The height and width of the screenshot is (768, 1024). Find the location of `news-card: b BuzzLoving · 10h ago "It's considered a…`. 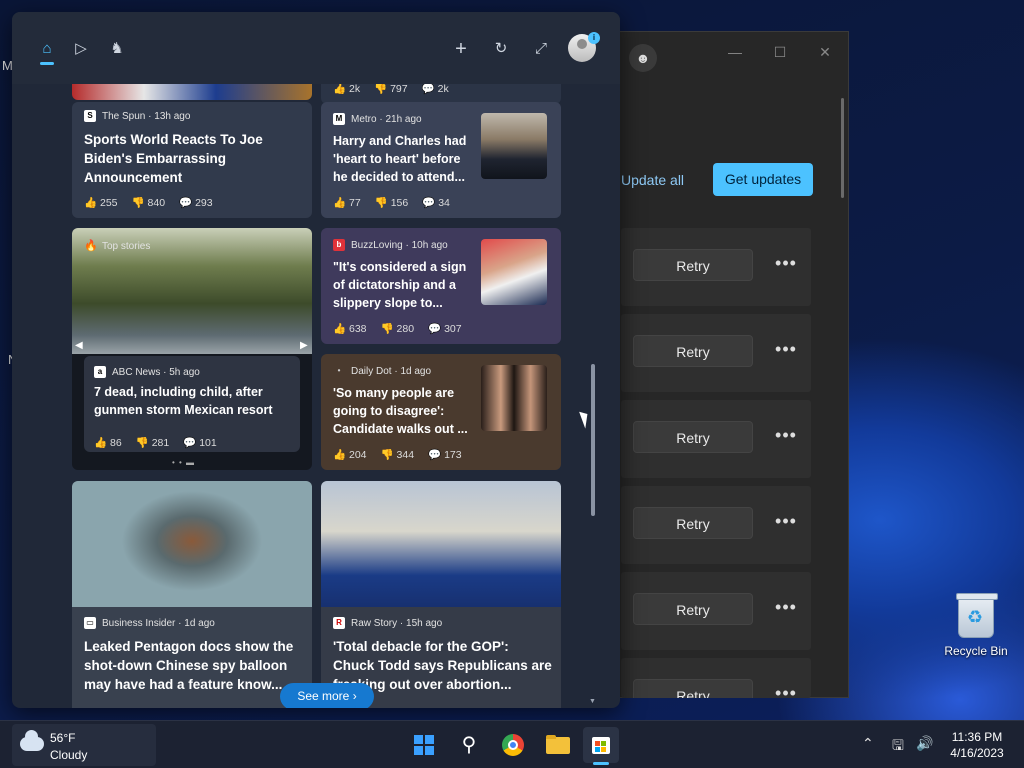

news-card: b BuzzLoving · 10h ago "It's considered a… is located at coordinates (441, 286).